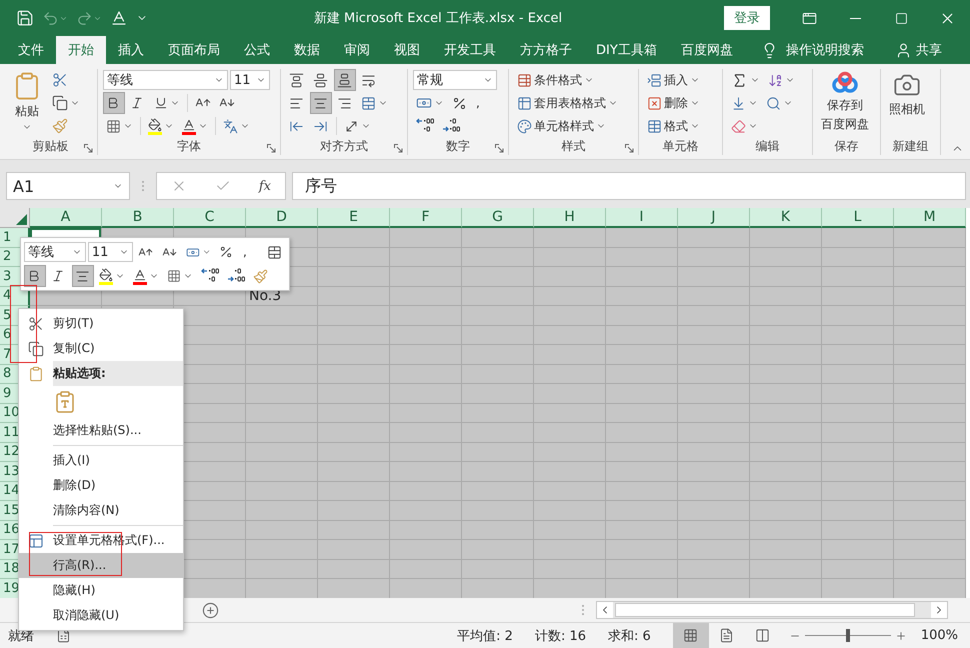  Describe the element at coordinates (673, 80) in the screenshot. I see `cells-button: 插入` at that location.